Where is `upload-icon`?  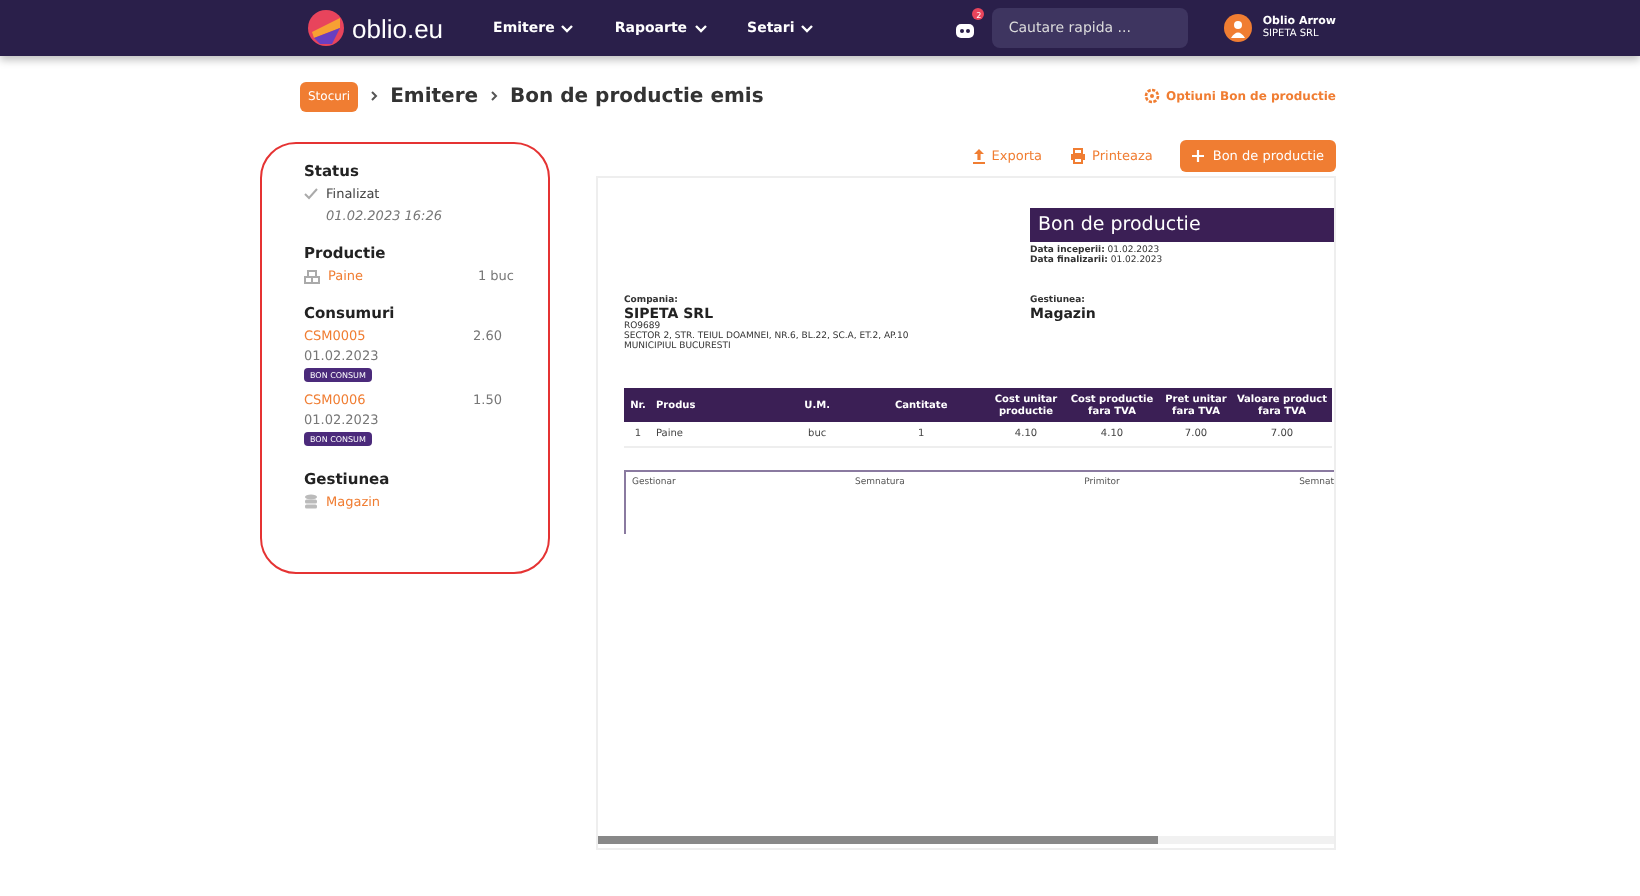
upload-icon is located at coordinates (978, 156).